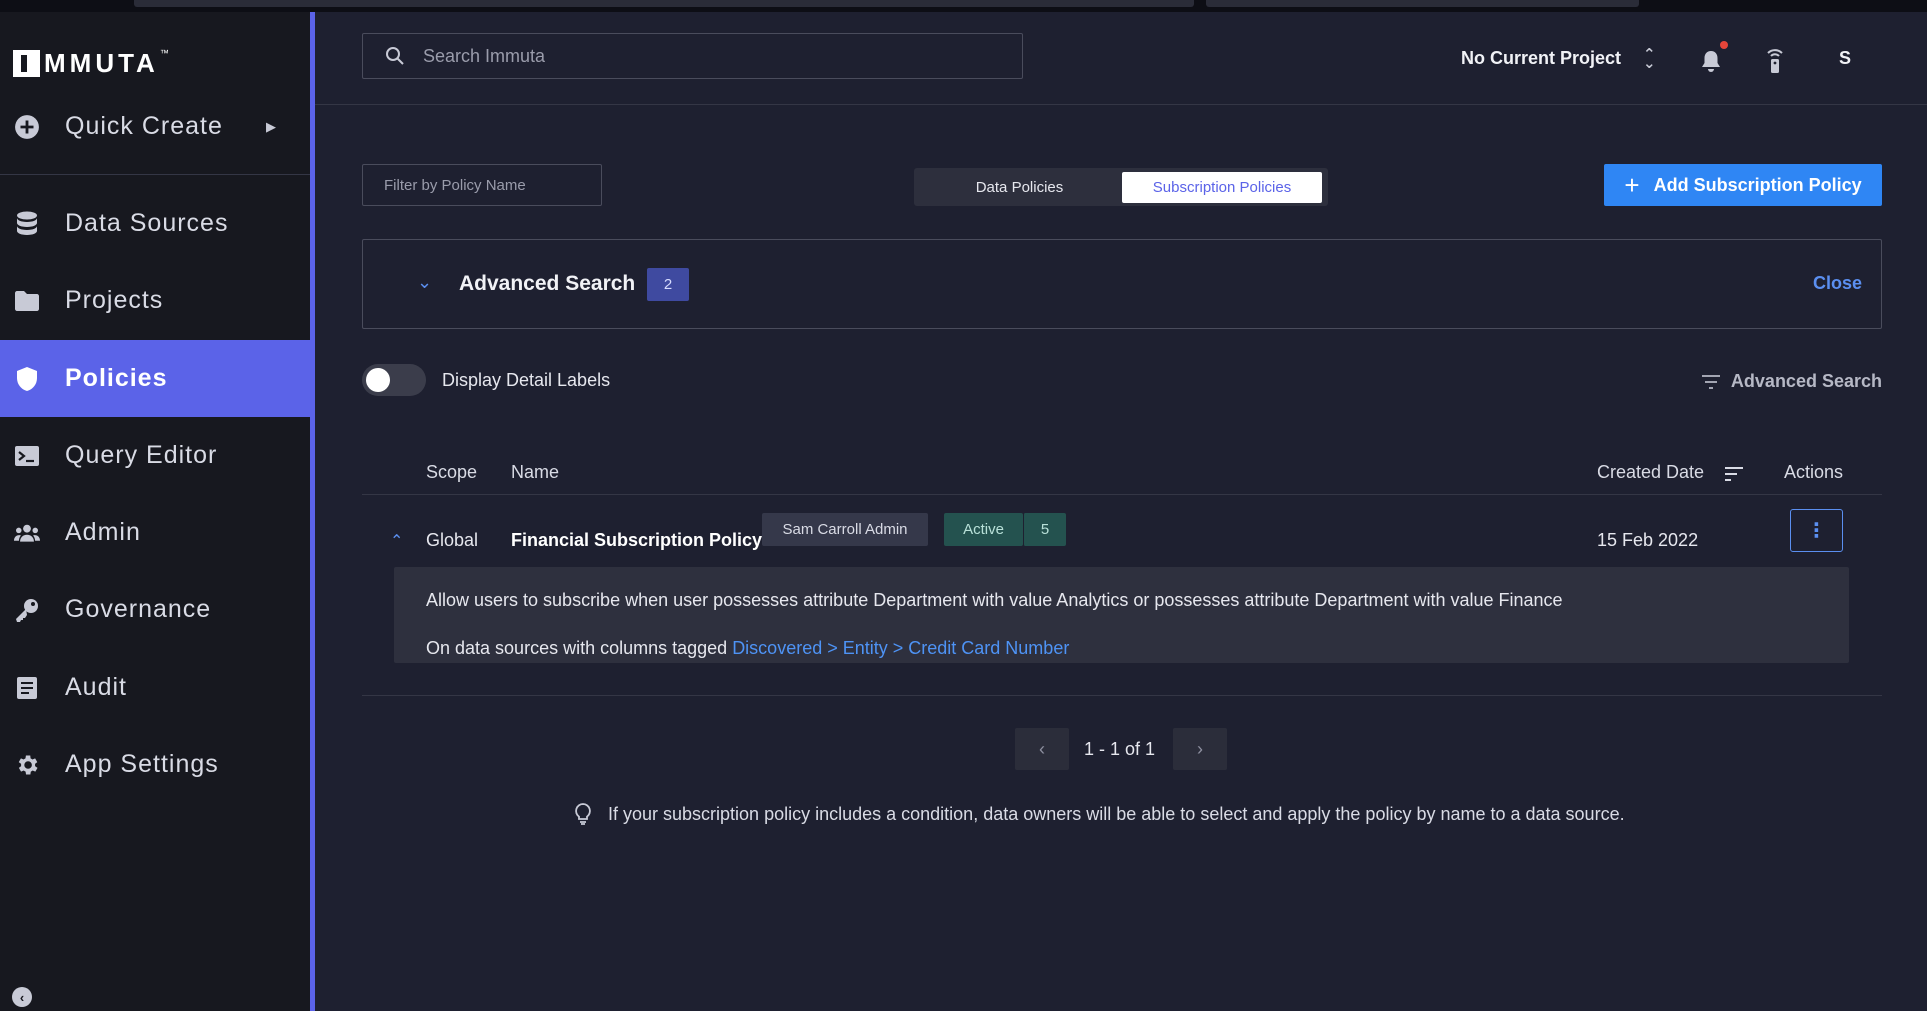 The image size is (1927, 1011). What do you see at coordinates (394, 380) in the screenshot?
I see `detail-labels-toggle` at bounding box center [394, 380].